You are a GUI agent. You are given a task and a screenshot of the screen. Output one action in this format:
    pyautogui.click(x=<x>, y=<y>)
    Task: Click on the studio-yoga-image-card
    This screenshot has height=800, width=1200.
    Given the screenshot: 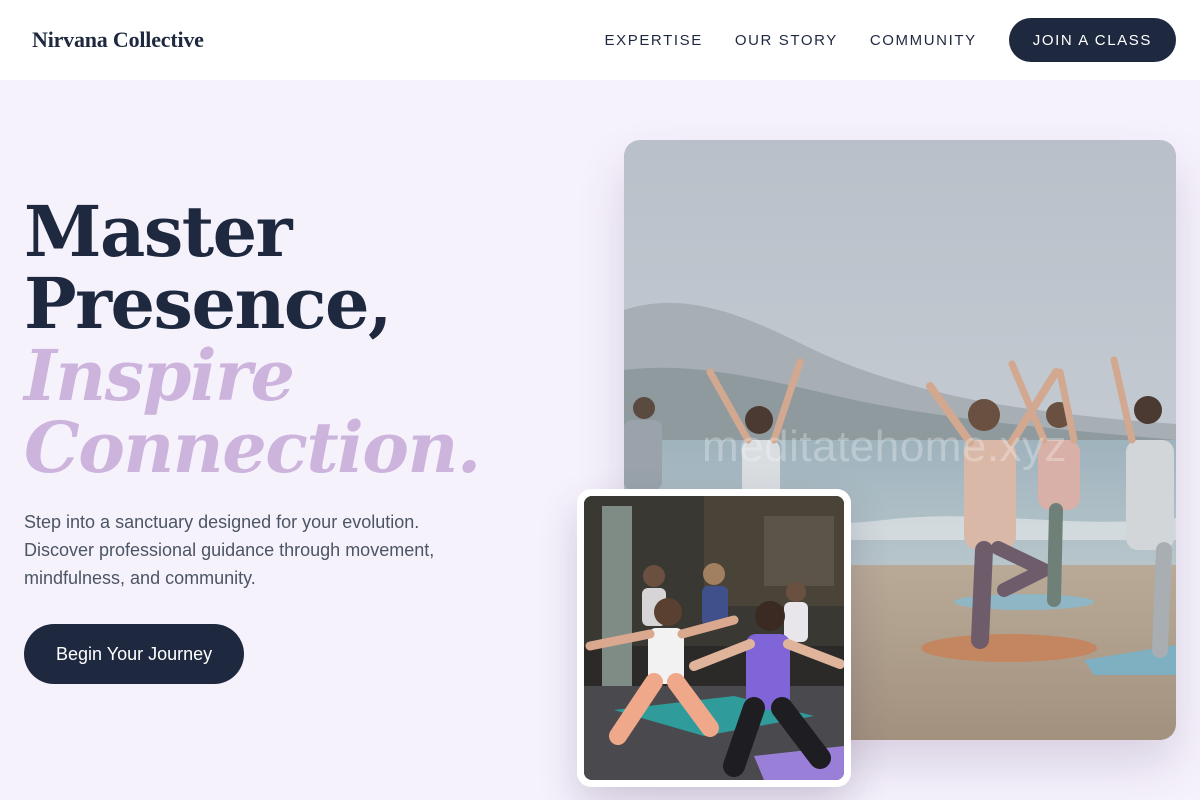 What is the action you would take?
    pyautogui.click(x=714, y=638)
    